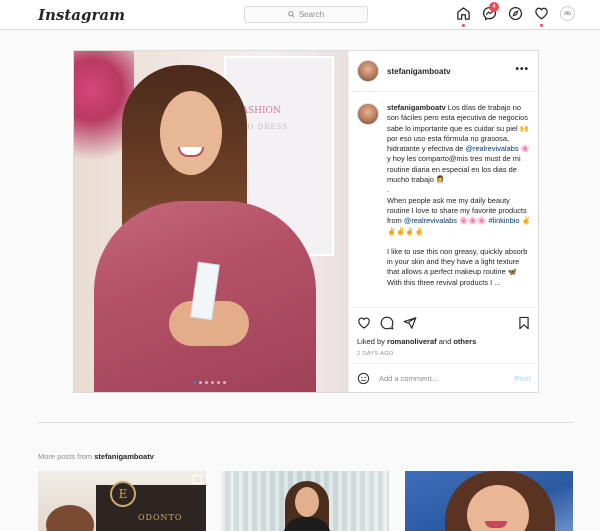  I want to click on more-posts-username: stefanigamboatv, so click(124, 456).